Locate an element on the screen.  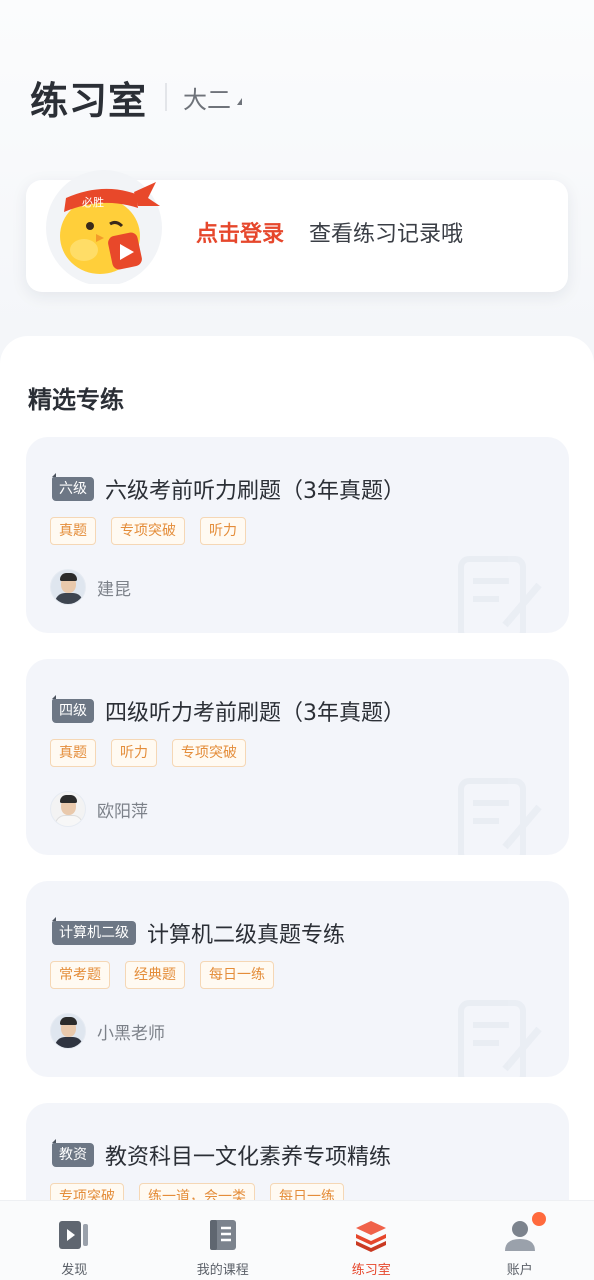
tab-account: 账户 is located at coordinates (520, 1240).